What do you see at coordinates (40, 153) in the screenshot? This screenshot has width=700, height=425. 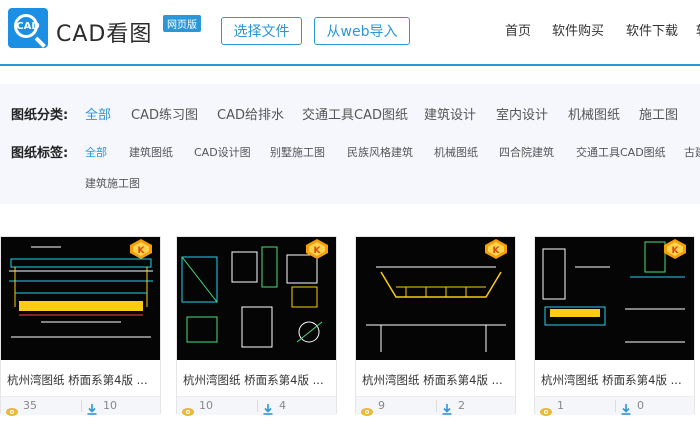 I see `tag-label: 图纸标签:` at bounding box center [40, 153].